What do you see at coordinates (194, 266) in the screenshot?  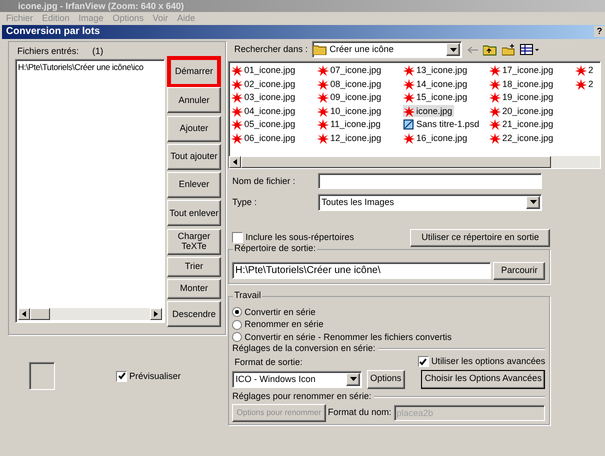 I see `action-button: Trier` at bounding box center [194, 266].